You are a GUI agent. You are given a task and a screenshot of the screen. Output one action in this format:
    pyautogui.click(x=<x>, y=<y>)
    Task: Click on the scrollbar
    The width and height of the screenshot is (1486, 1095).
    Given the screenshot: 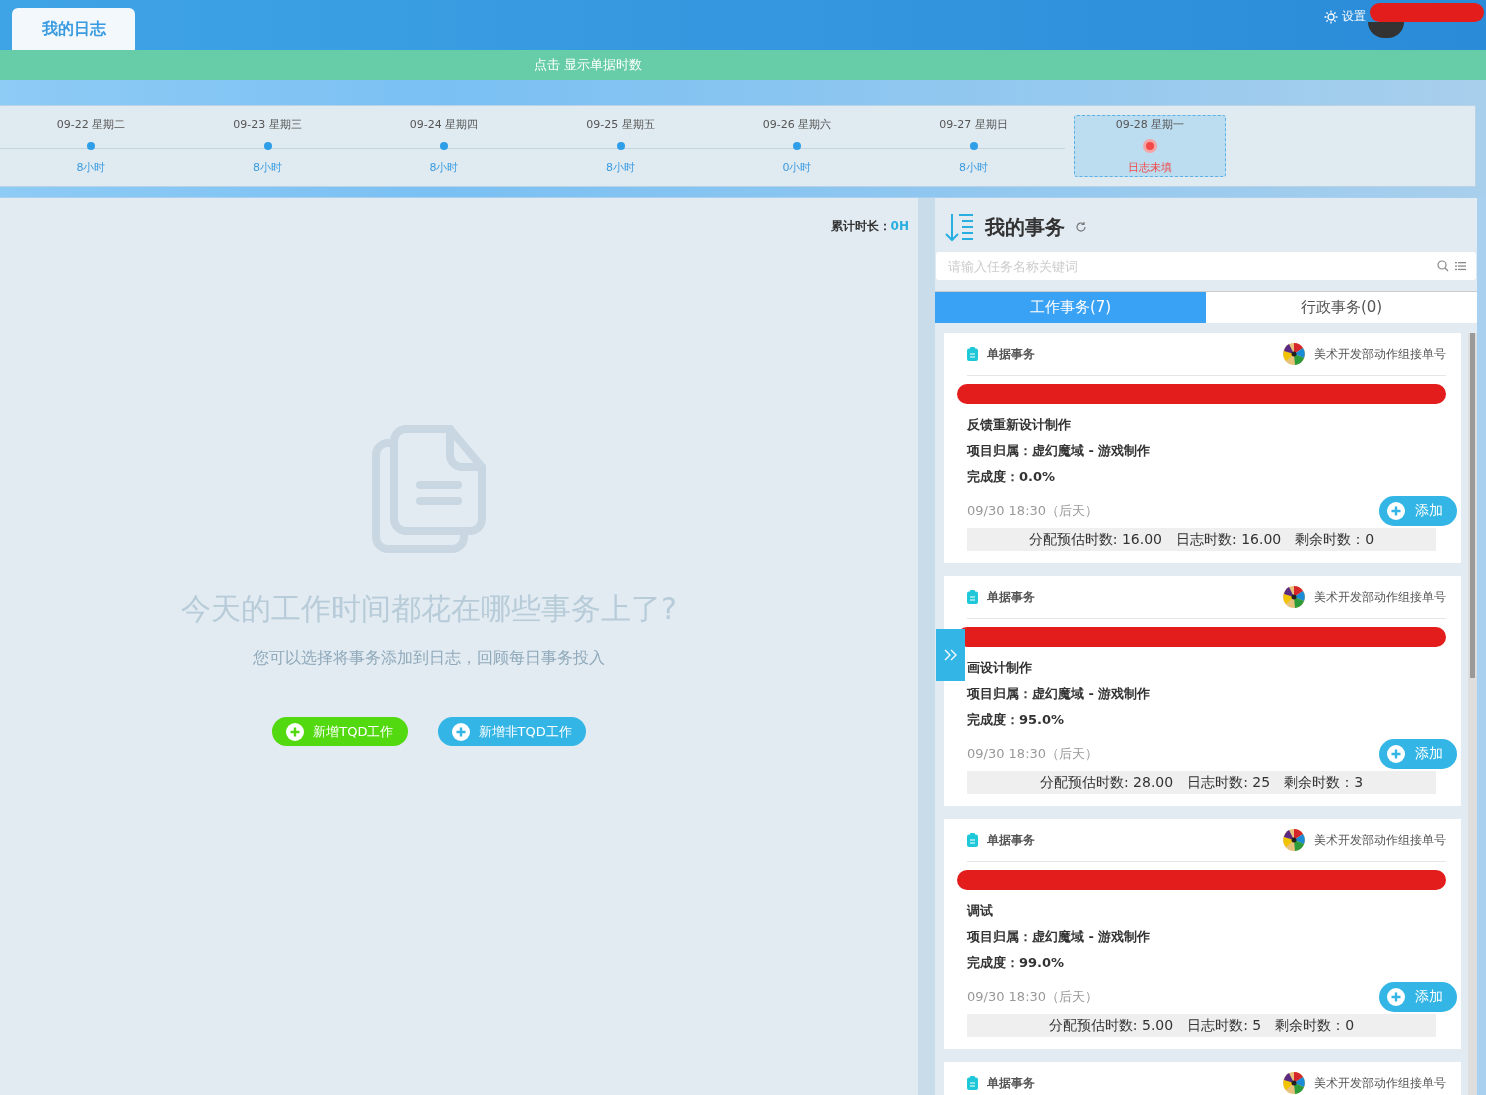 What is the action you would take?
    pyautogui.click(x=1472, y=714)
    